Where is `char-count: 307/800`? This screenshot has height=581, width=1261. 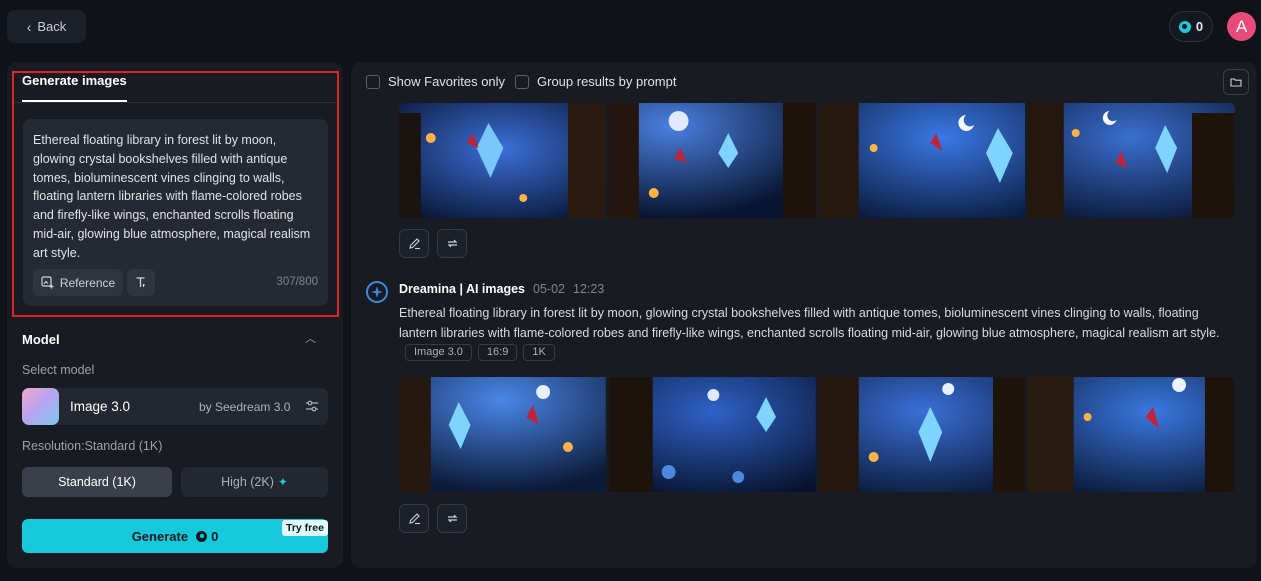 char-count: 307/800 is located at coordinates (297, 282).